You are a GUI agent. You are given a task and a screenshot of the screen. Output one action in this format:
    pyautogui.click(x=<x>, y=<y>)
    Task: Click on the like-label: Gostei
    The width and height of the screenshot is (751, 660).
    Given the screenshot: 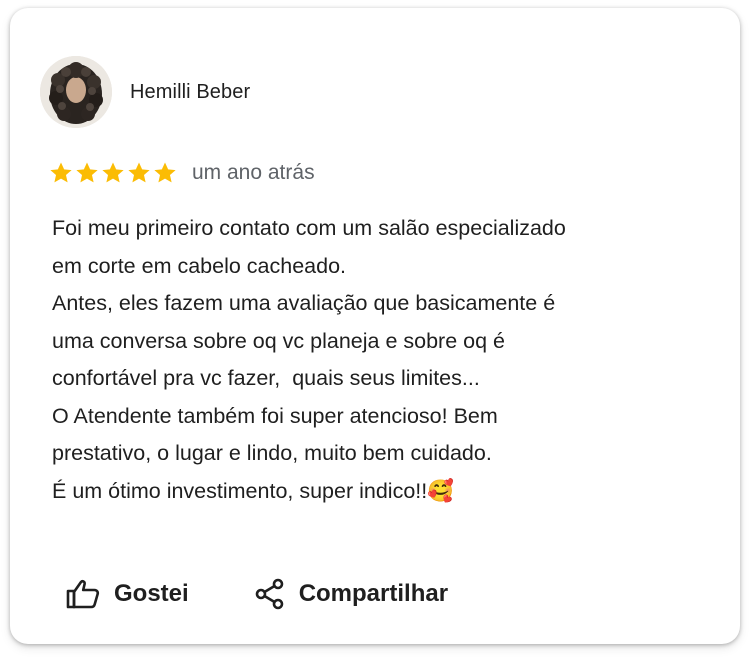 What is the action you would take?
    pyautogui.click(x=151, y=593)
    